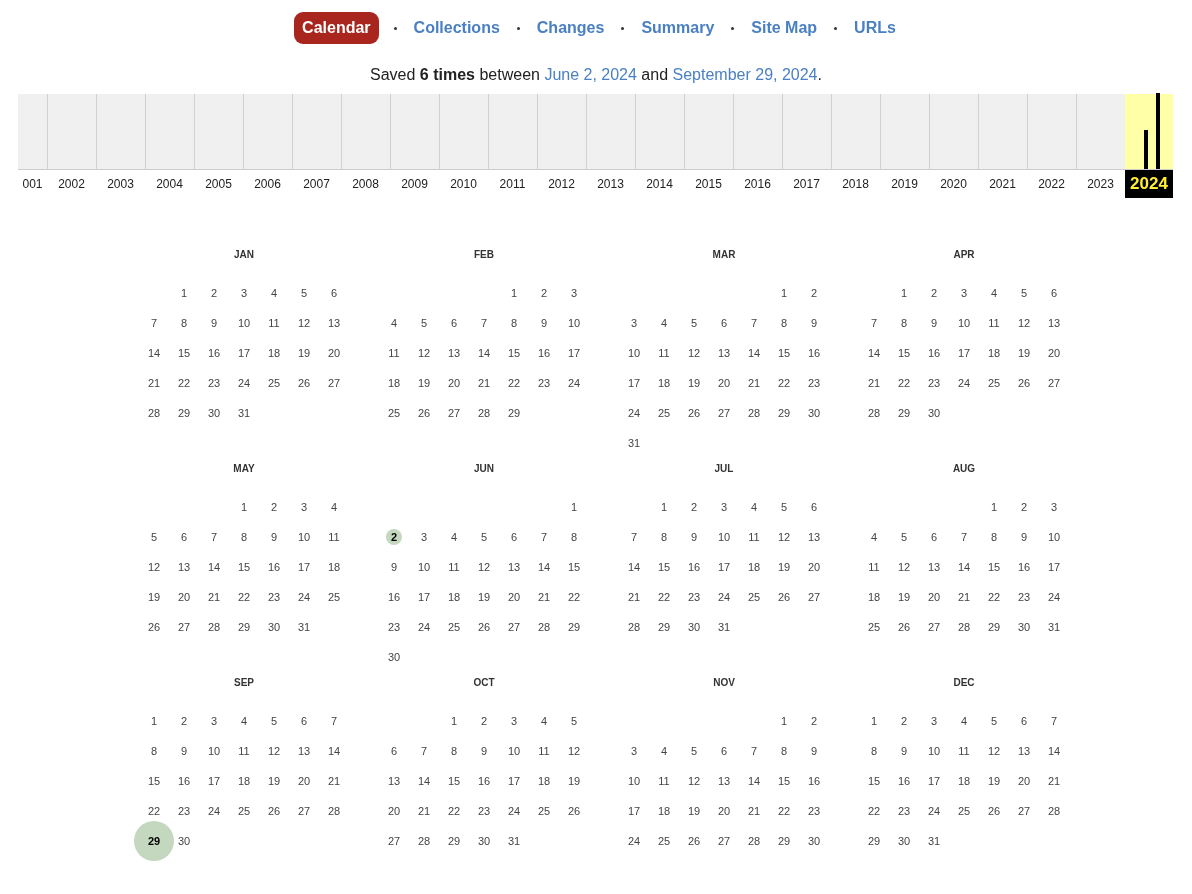 Image resolution: width=1192 pixels, height=894 pixels. What do you see at coordinates (724, 683) in the screenshot?
I see `month-name: NOV` at bounding box center [724, 683].